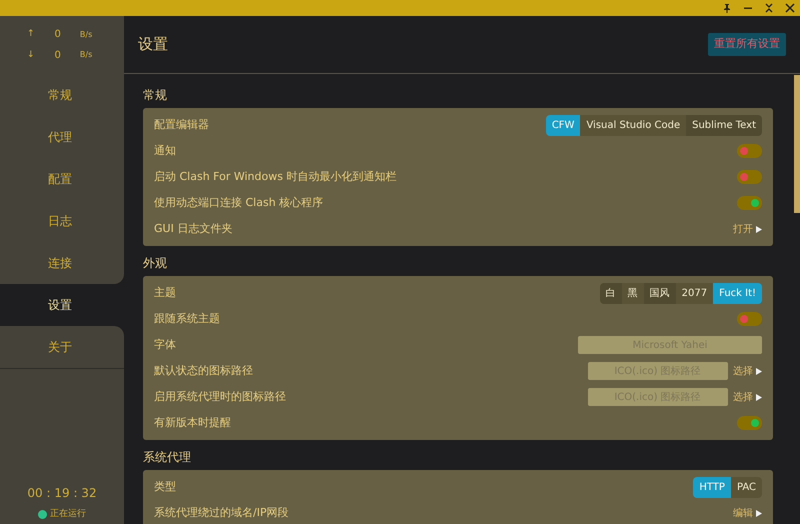 This screenshot has width=800, height=524. Describe the element at coordinates (62, 95) in the screenshot. I see `nav-item: 常规` at that location.